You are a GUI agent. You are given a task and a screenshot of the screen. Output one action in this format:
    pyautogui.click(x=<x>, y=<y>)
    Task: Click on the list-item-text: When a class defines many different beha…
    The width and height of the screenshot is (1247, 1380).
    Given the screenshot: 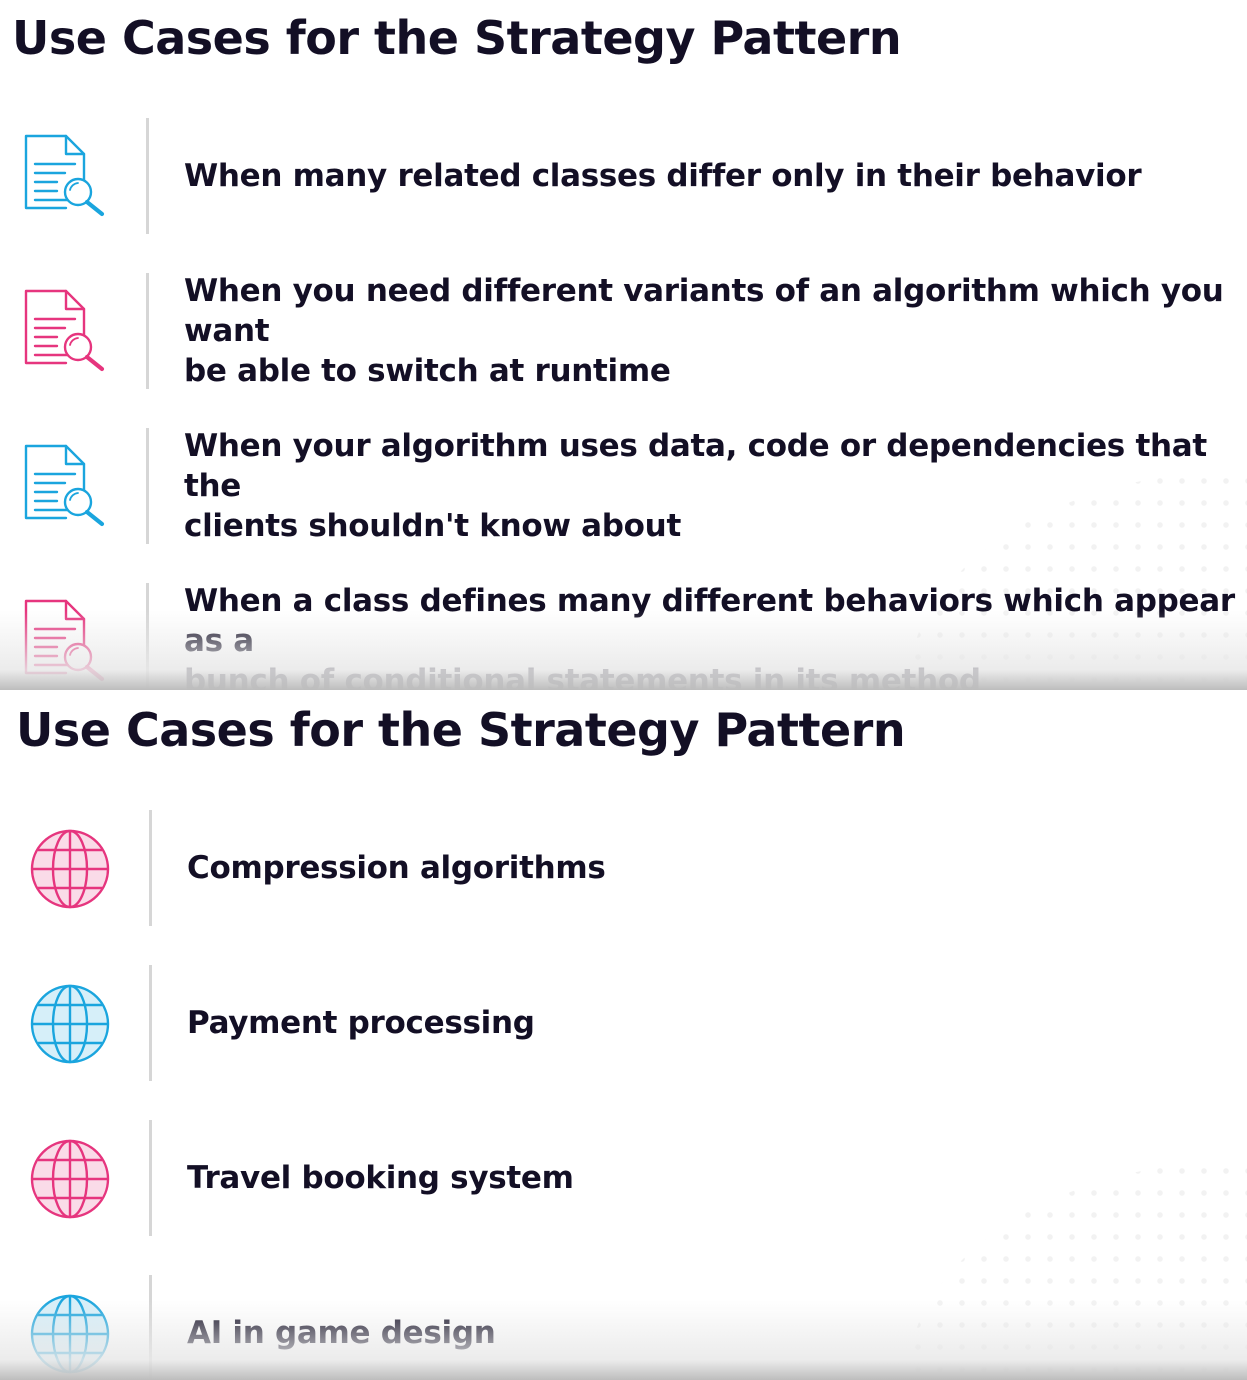 What is the action you would take?
    pyautogui.click(x=709, y=636)
    